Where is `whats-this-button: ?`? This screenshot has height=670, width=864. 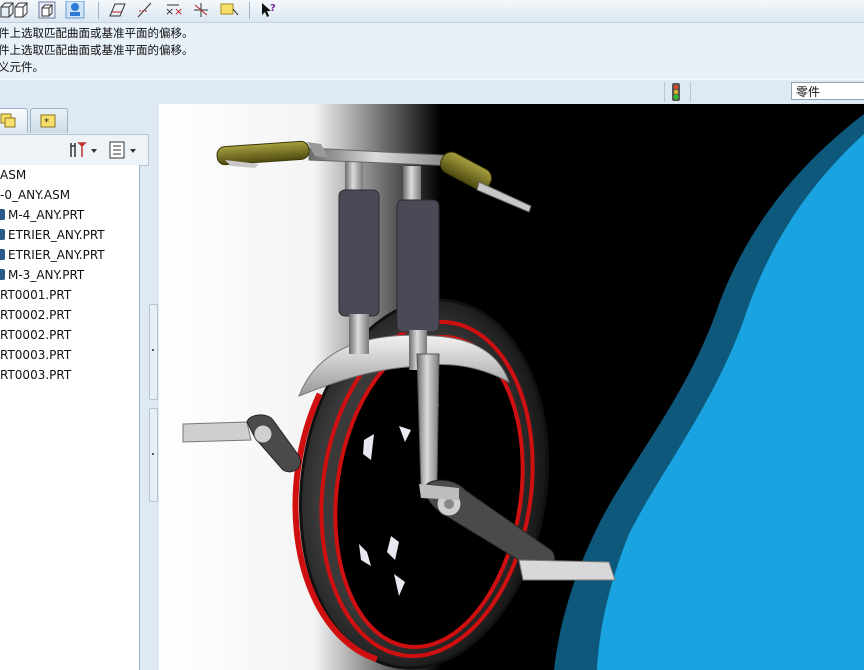
whats-this-button: ? is located at coordinates (269, 10).